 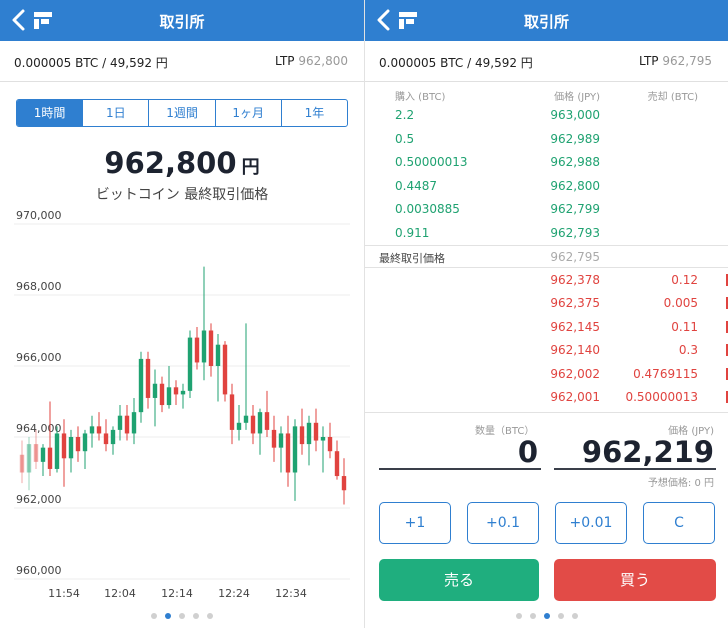 I want to click on divider, so click(x=546, y=412).